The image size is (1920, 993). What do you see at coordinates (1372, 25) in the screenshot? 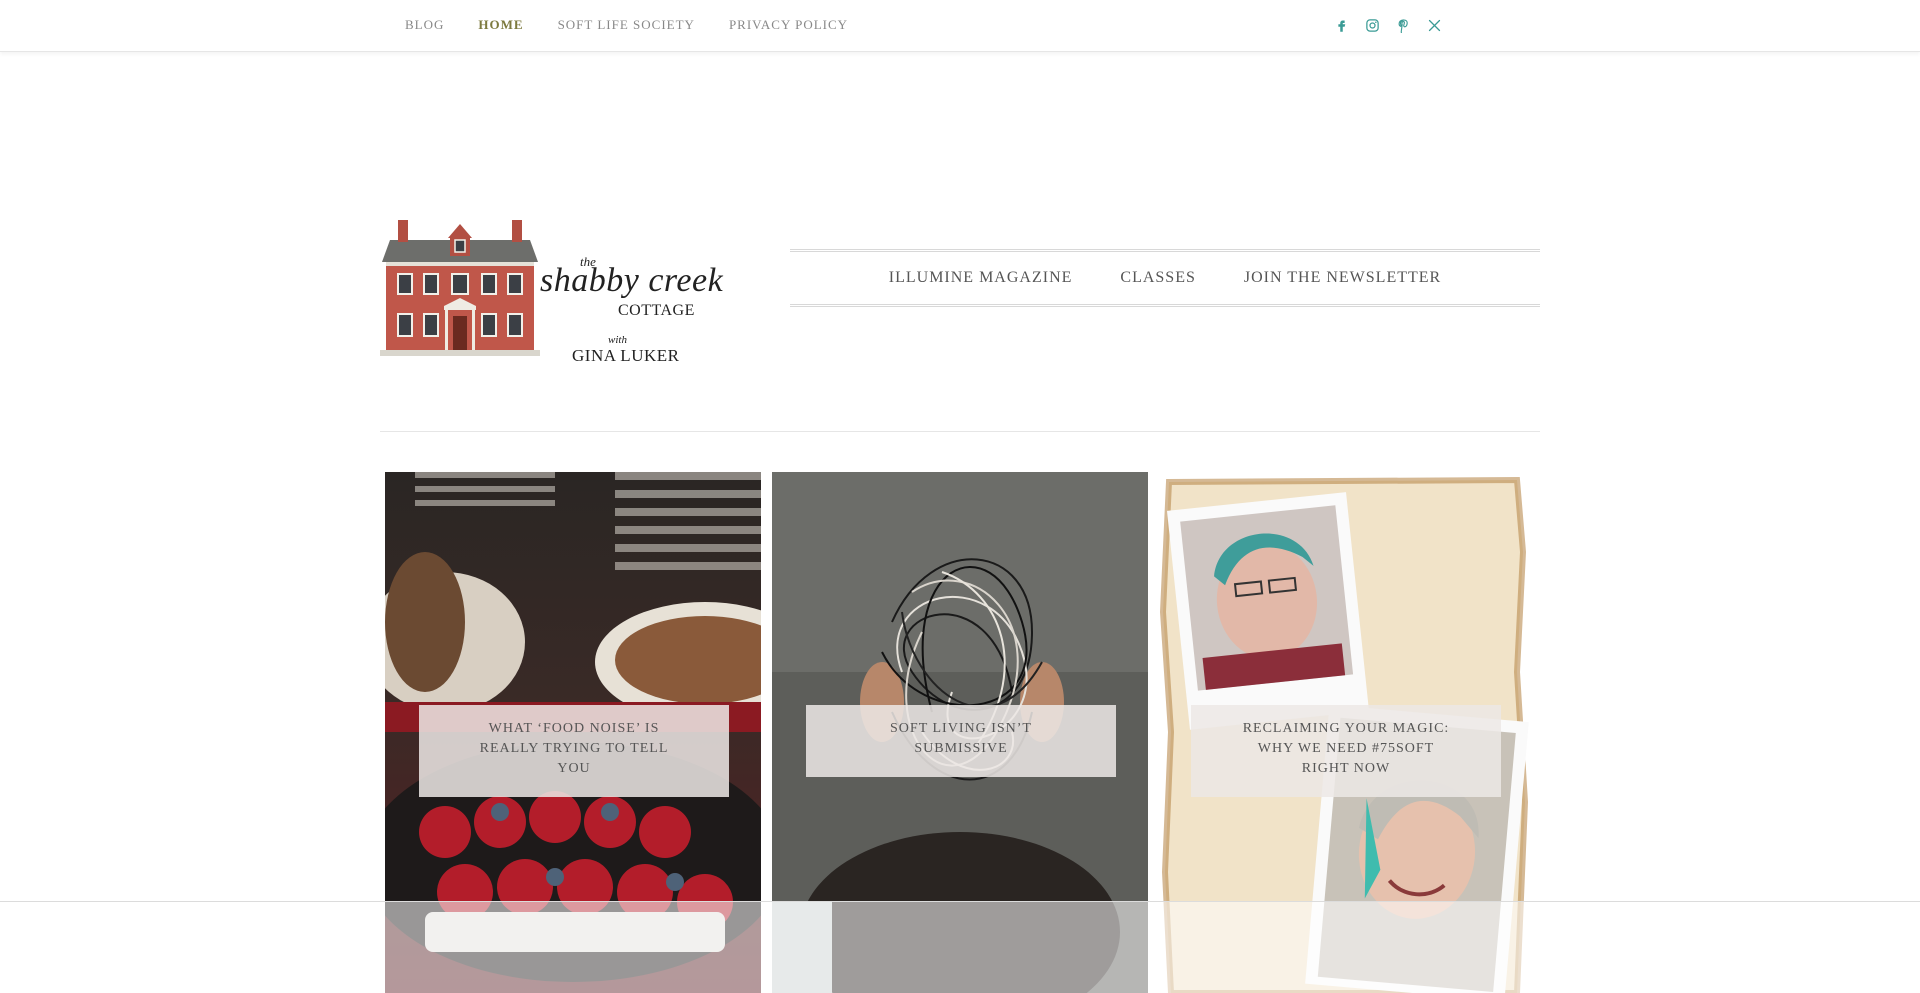
I see `instagram-icon` at bounding box center [1372, 25].